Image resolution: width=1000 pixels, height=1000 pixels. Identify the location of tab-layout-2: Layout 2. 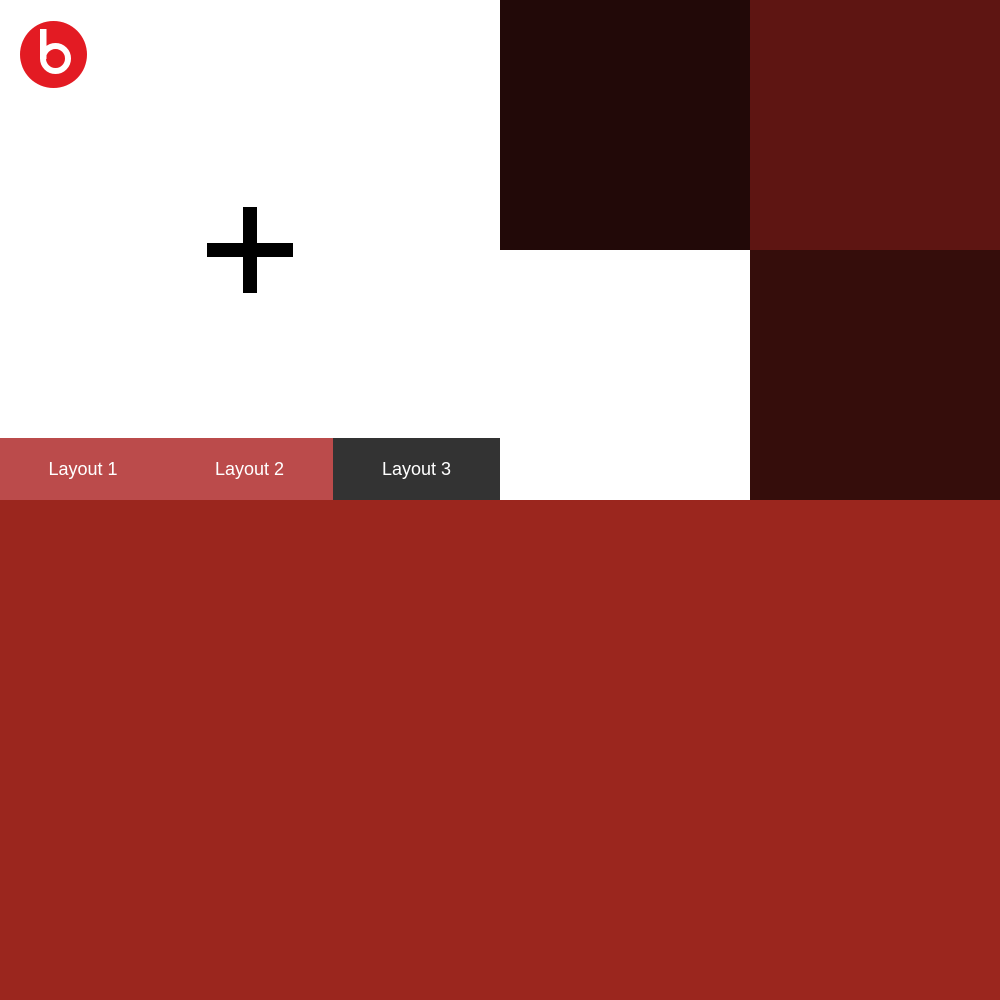
(249, 469).